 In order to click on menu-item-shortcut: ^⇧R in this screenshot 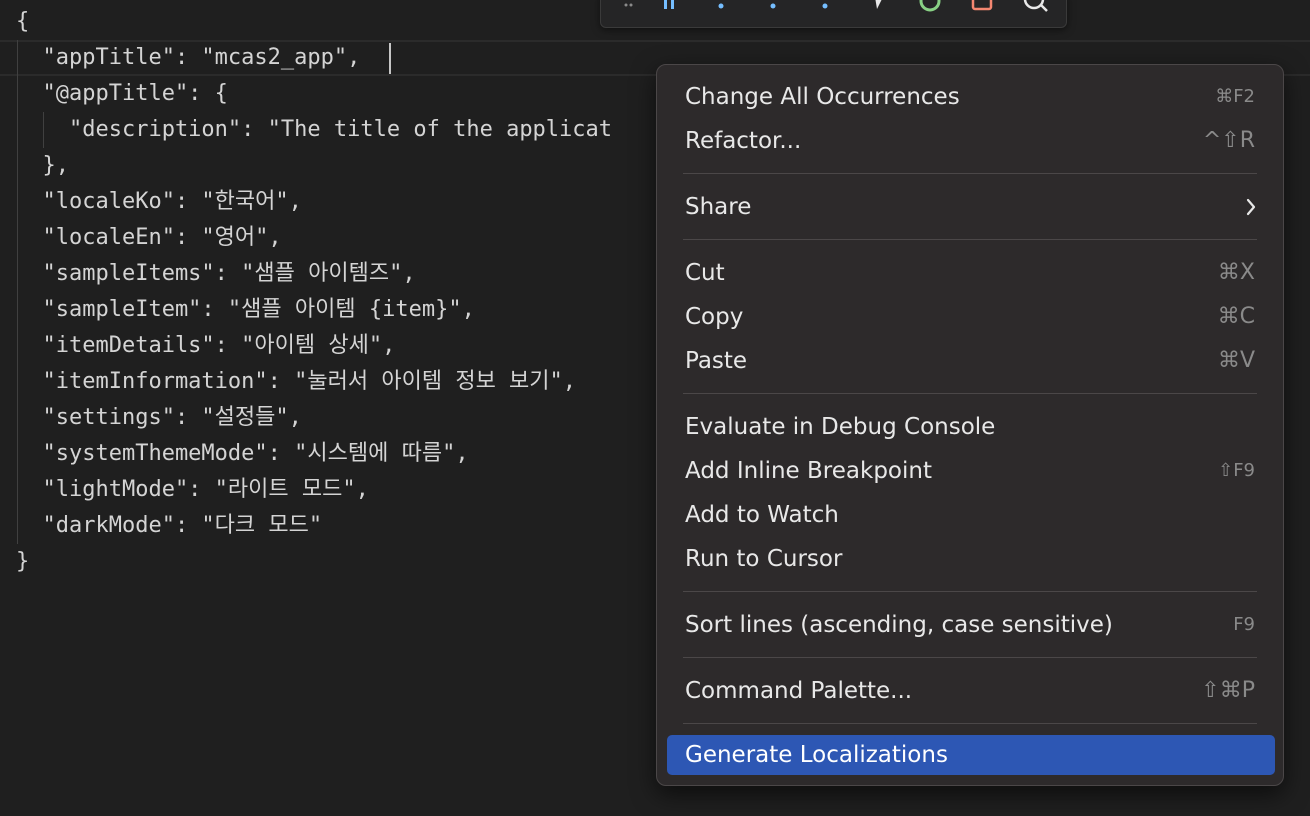, I will do `click(1228, 140)`.